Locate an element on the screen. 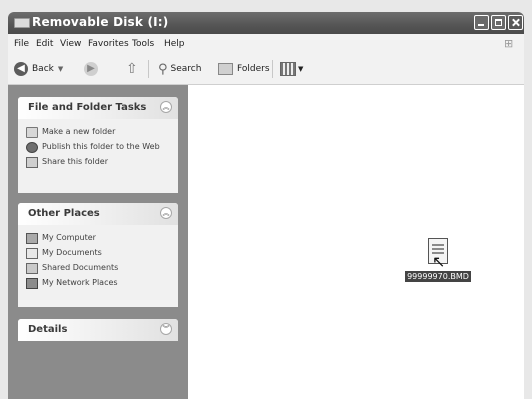 This screenshot has width=532, height=399. back-arrow-icon: ◀ is located at coordinates (21, 69).